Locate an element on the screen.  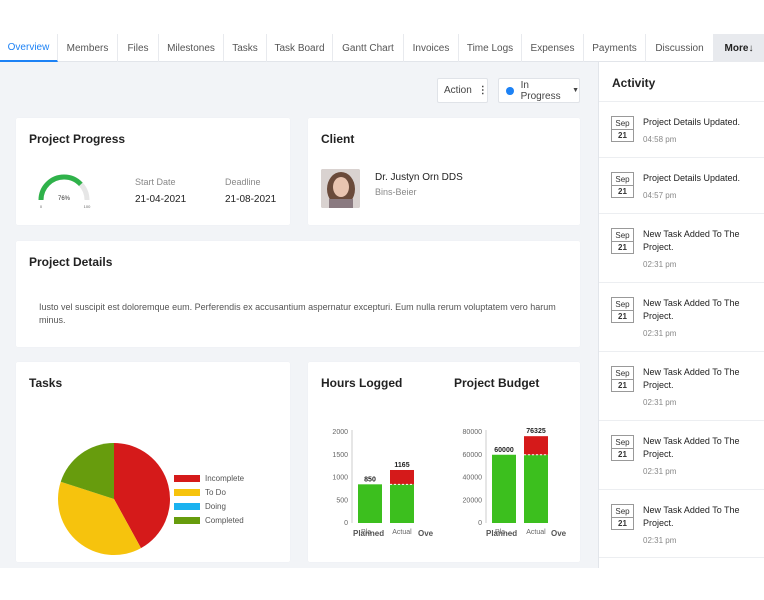
status-label: In Progress is located at coordinates (540, 90).